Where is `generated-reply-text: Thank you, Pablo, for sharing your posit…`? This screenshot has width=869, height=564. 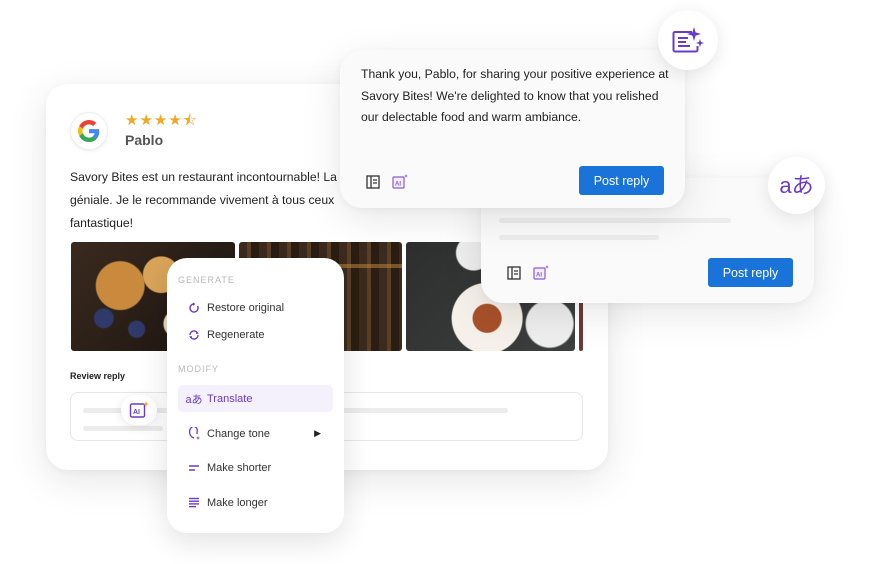 generated-reply-text: Thank you, Pablo, for sharing your posit… is located at coordinates (516, 96).